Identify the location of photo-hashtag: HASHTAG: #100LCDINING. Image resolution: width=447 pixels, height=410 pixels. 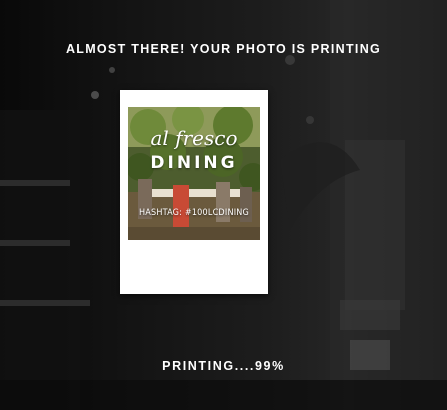
(194, 213).